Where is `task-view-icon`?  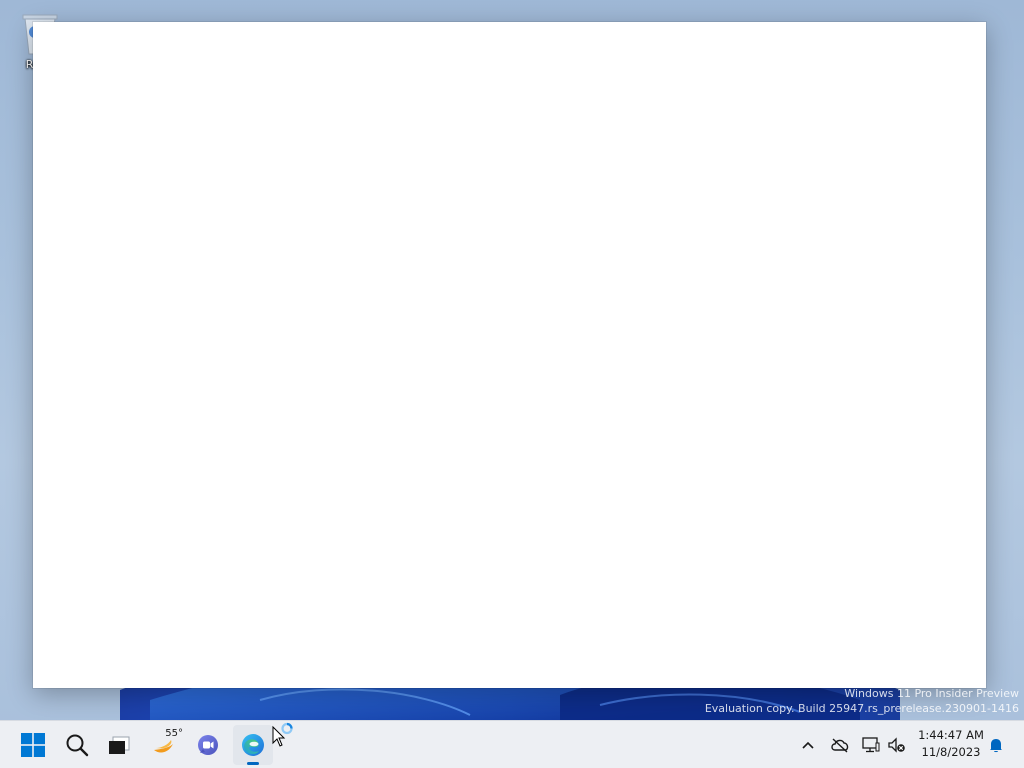
task-view-icon is located at coordinates (119, 745).